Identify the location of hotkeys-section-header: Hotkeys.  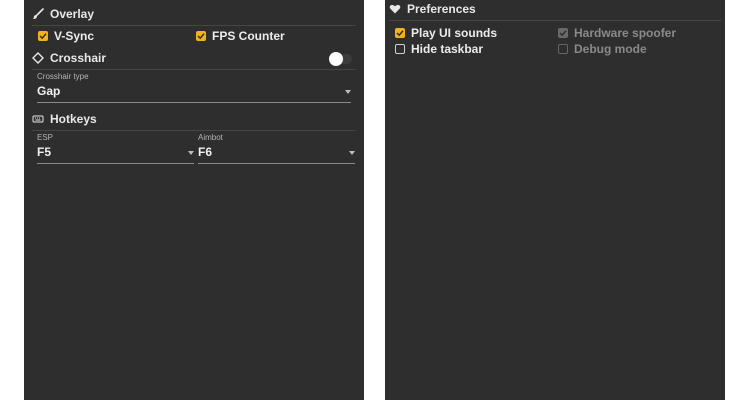
(194, 119).